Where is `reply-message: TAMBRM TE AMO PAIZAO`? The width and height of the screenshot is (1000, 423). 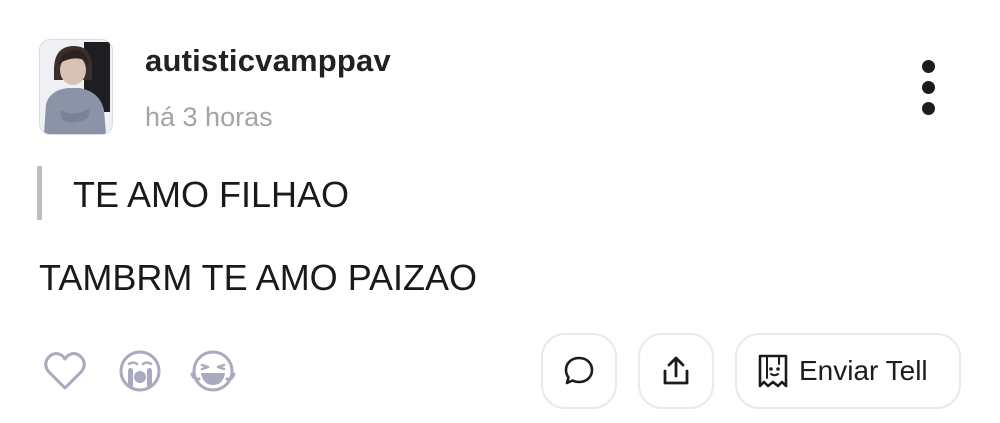
reply-message: TAMBRM TE AMO PAIZAO is located at coordinates (258, 277).